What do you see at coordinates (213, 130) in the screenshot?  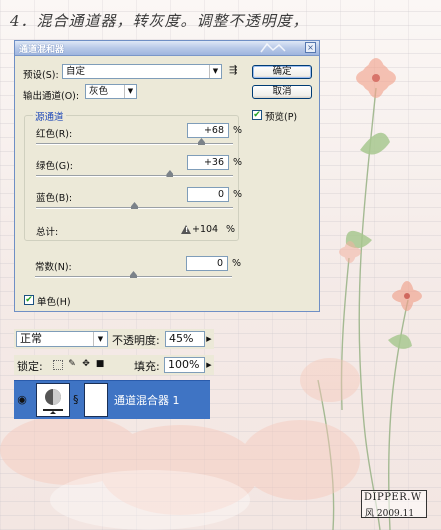 I see `red-channel-value: +68` at bounding box center [213, 130].